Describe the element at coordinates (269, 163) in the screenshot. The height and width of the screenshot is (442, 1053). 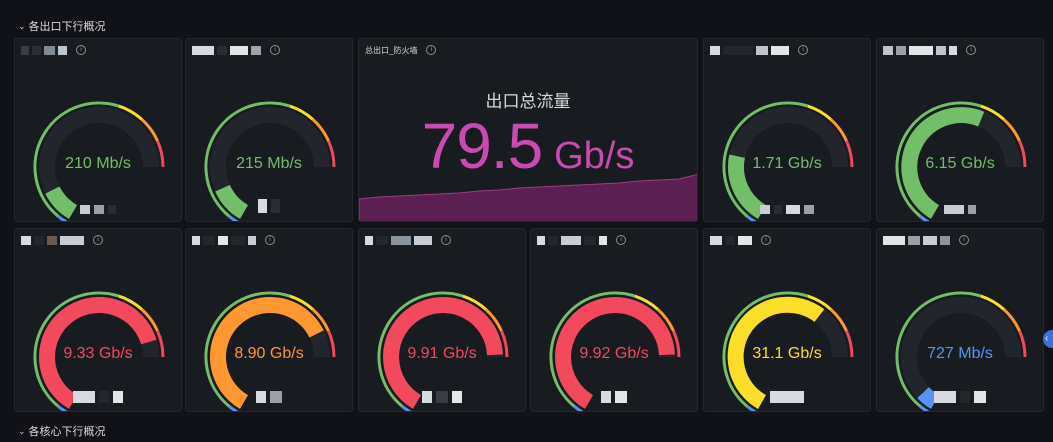
I see `gauge-value: 215 Mb/s` at that location.